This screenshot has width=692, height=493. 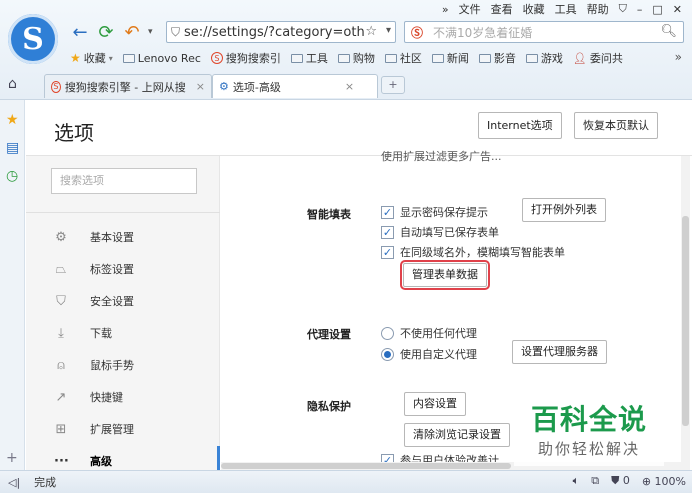 What do you see at coordinates (150, 32) in the screenshot?
I see `undo-dropdown-icon: ▾` at bounding box center [150, 32].